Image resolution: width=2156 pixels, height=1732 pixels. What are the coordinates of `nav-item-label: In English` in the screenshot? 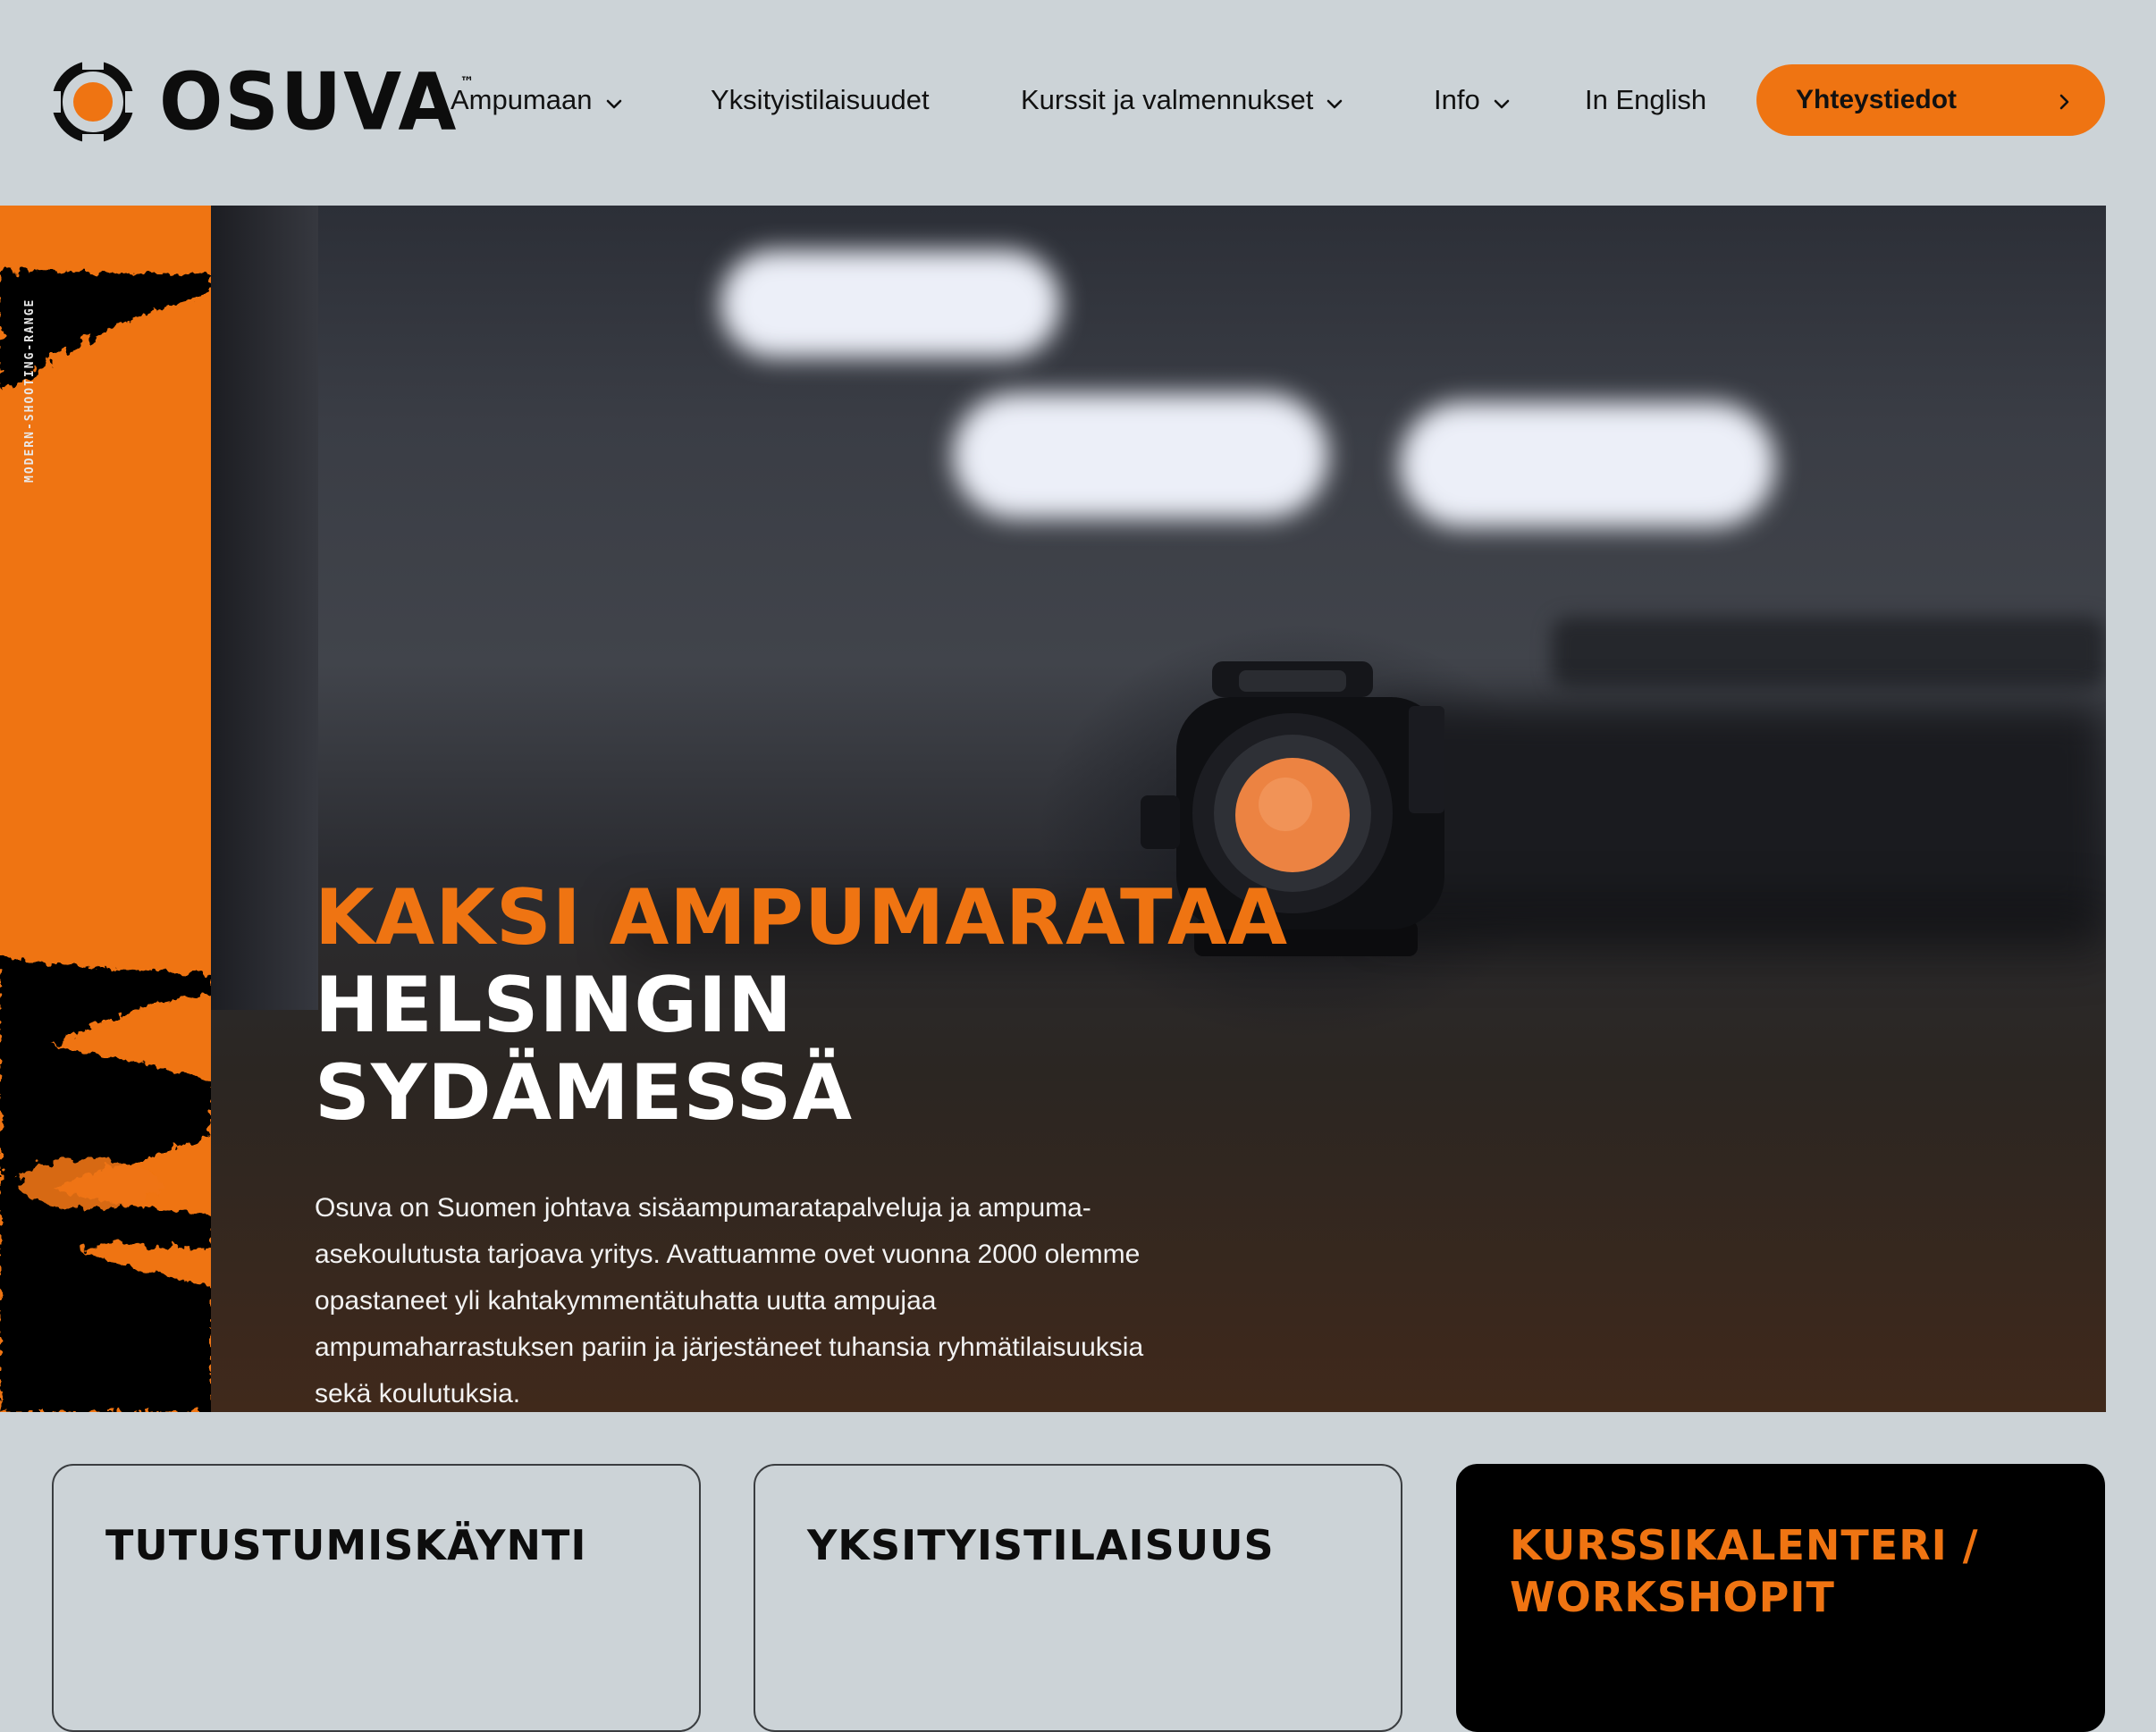 It's located at (1646, 99).